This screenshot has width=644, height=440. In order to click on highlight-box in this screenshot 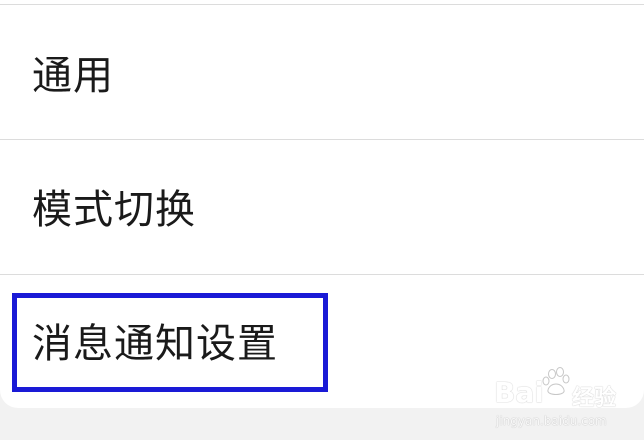, I will do `click(170, 342)`.